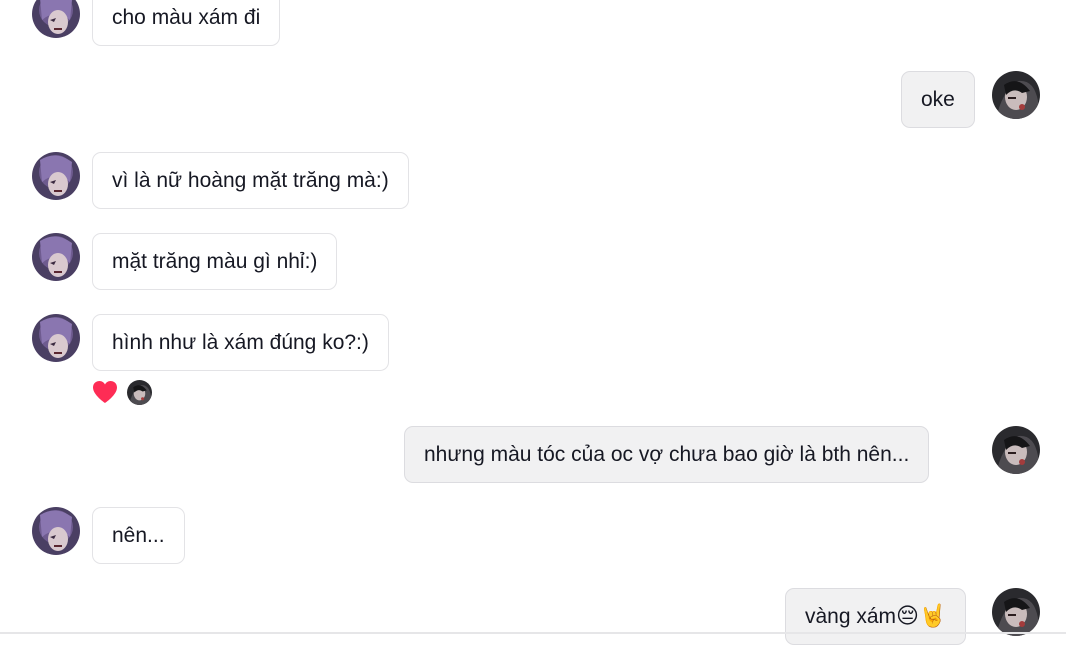  What do you see at coordinates (122, 392) in the screenshot?
I see `message-reactions` at bounding box center [122, 392].